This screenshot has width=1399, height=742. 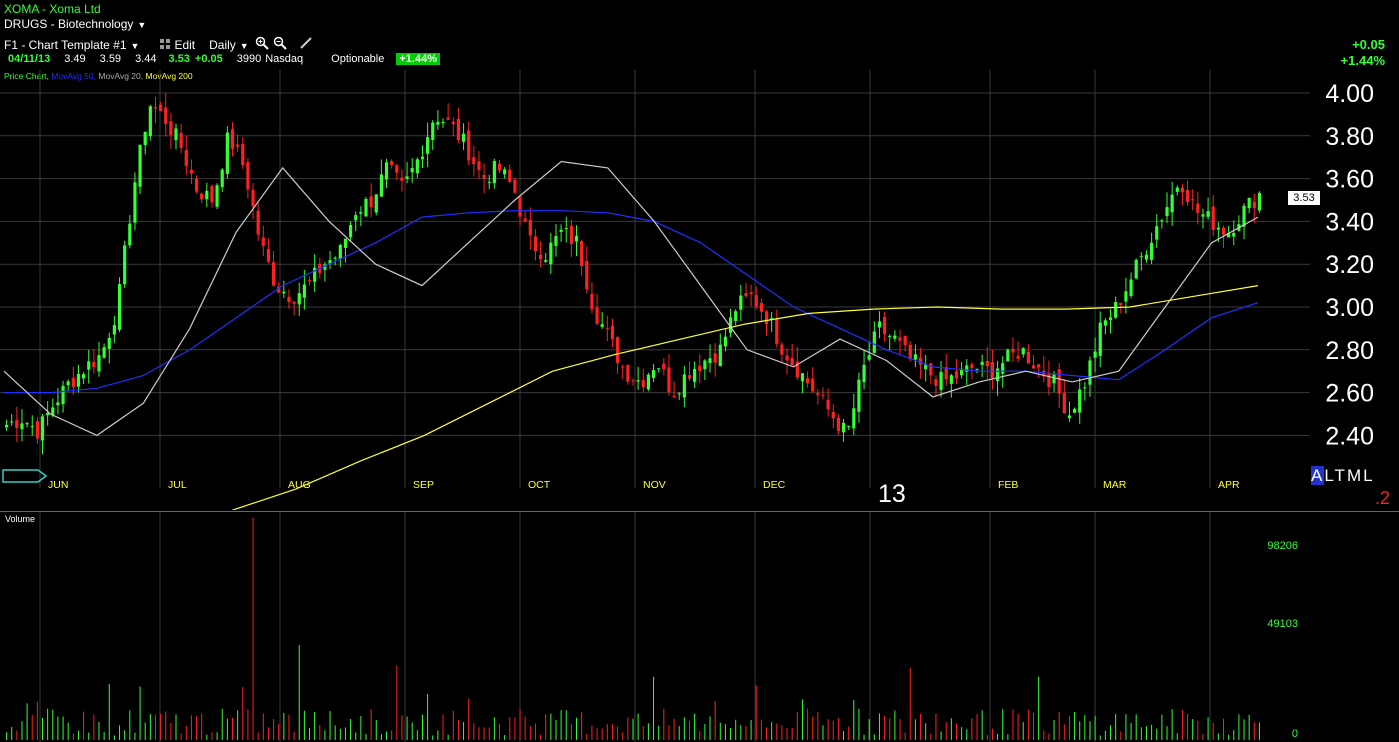 I want to click on period-l2-button: L, so click(x=1368, y=475).